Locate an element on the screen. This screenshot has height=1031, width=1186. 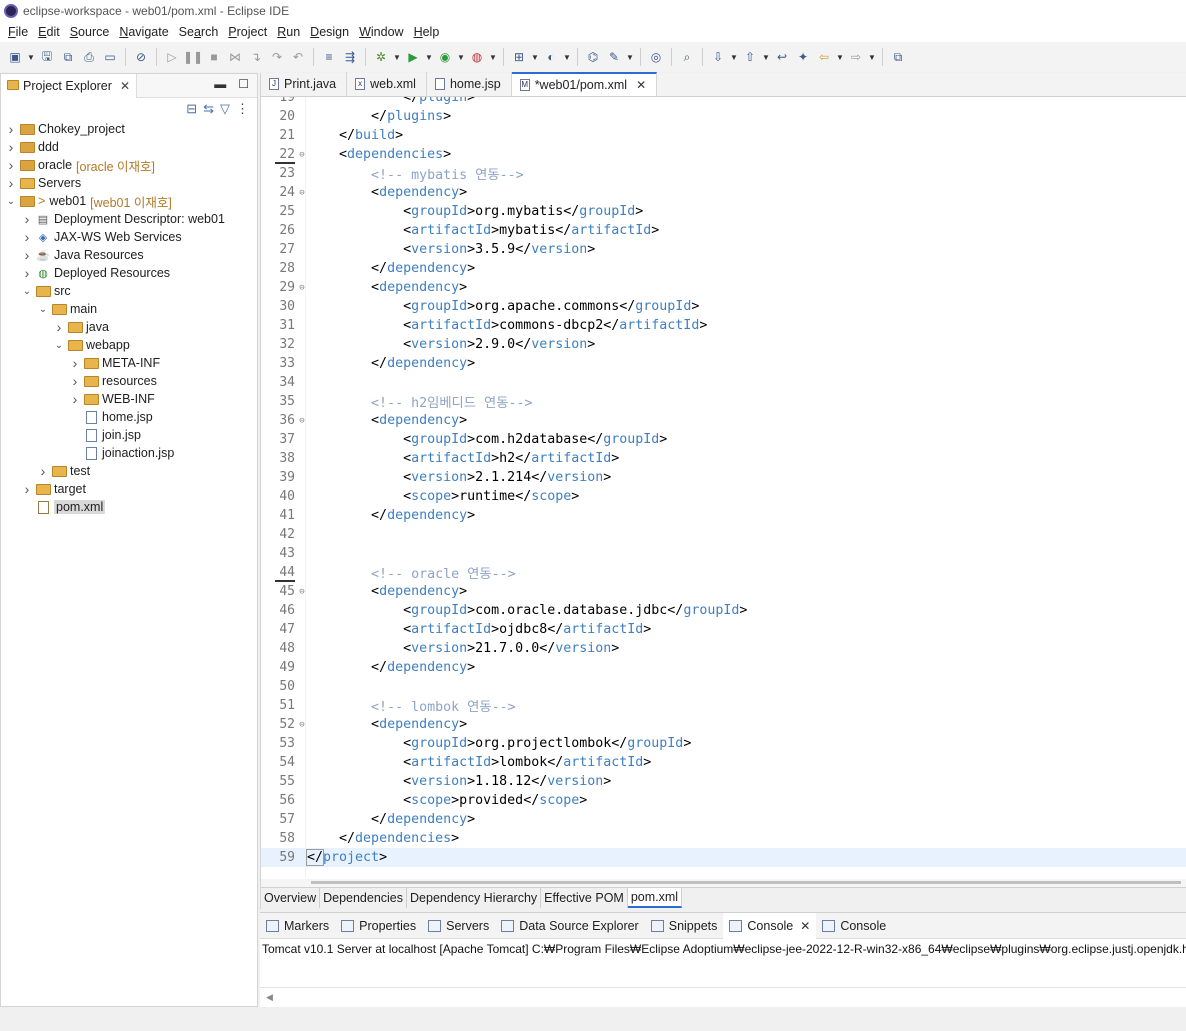
tree-item-pom-xml: pom.xml is located at coordinates (129, 507).